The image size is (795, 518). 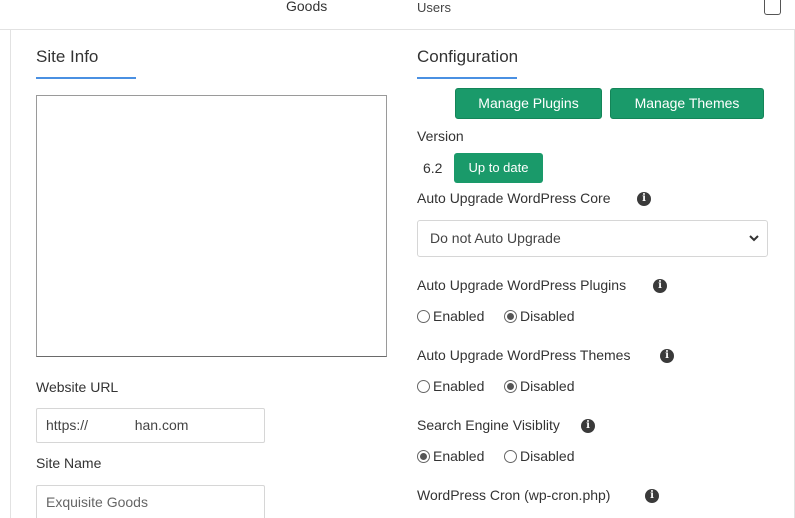 I want to click on search-engine-disabled-label: Disabled, so click(x=547, y=456).